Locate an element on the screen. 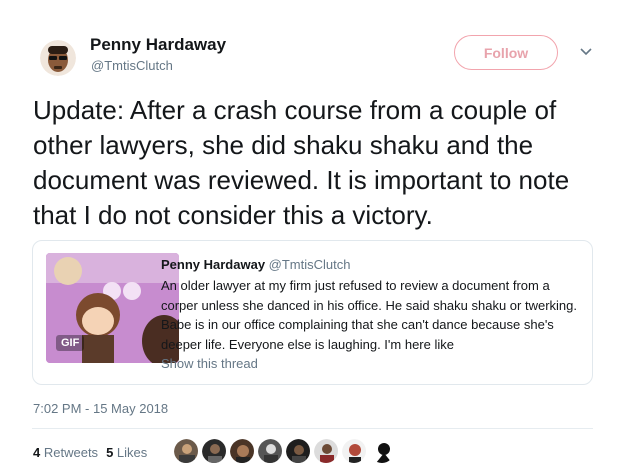  divider is located at coordinates (312, 428).